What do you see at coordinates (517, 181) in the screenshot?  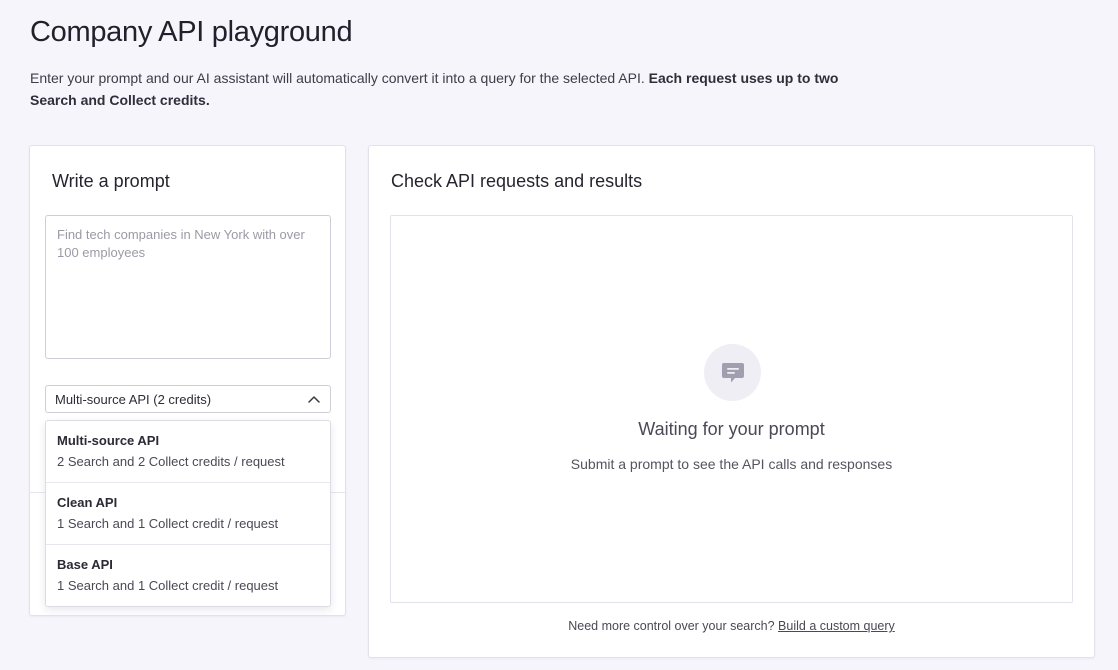 I see `results-panel-title: Check API requests and results` at bounding box center [517, 181].